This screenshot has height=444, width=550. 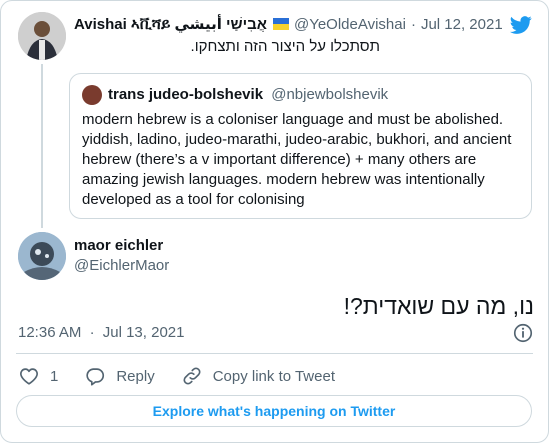 What do you see at coordinates (42, 256) in the screenshot?
I see `reply-author-avatar` at bounding box center [42, 256].